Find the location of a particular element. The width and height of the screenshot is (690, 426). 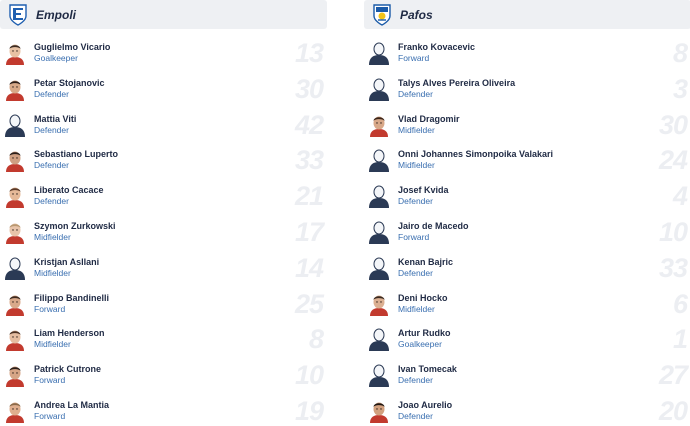

player-row: Liam Henderson Midfielder 8 is located at coordinates (163, 339).